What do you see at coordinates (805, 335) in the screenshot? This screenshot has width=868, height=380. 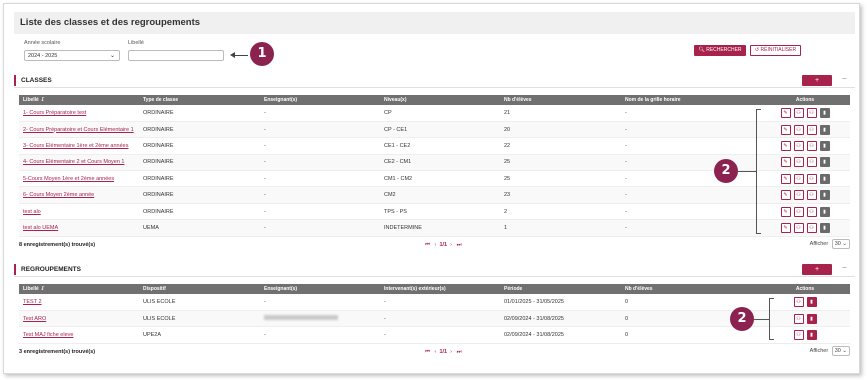 I see `cell-actions: ⚇ ▮` at bounding box center [805, 335].